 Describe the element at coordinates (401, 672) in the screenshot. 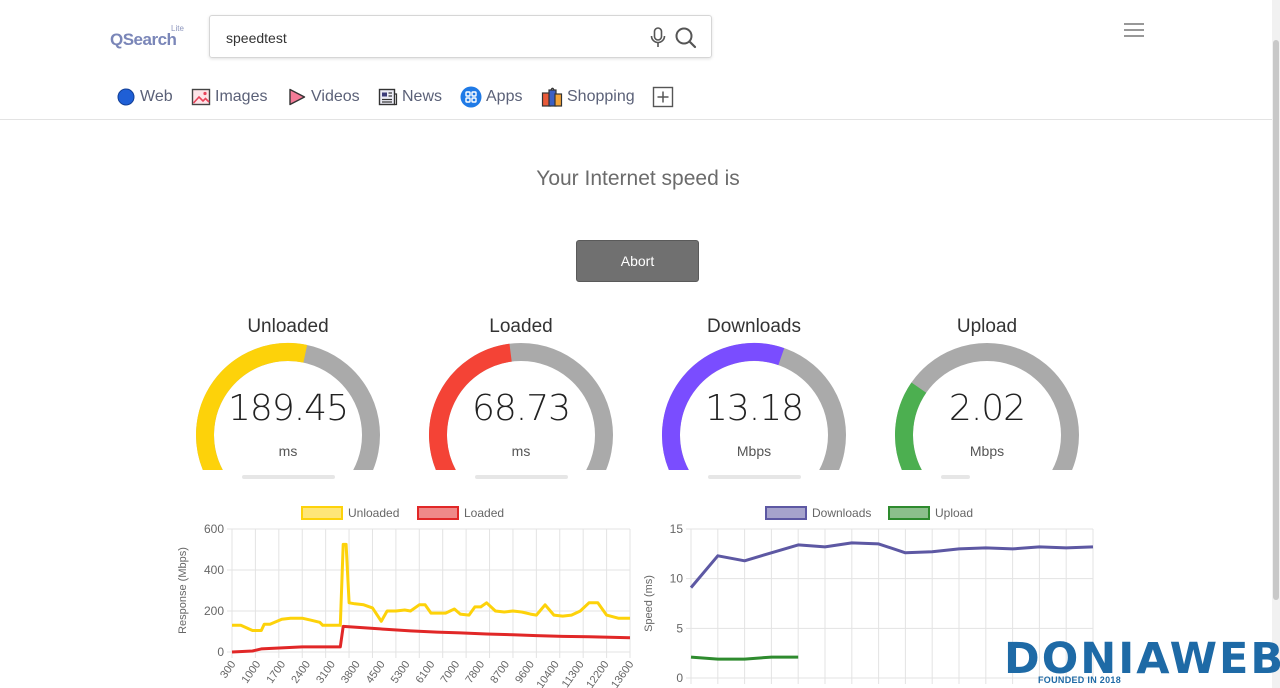

I see `x-tick-label: 5300` at that location.